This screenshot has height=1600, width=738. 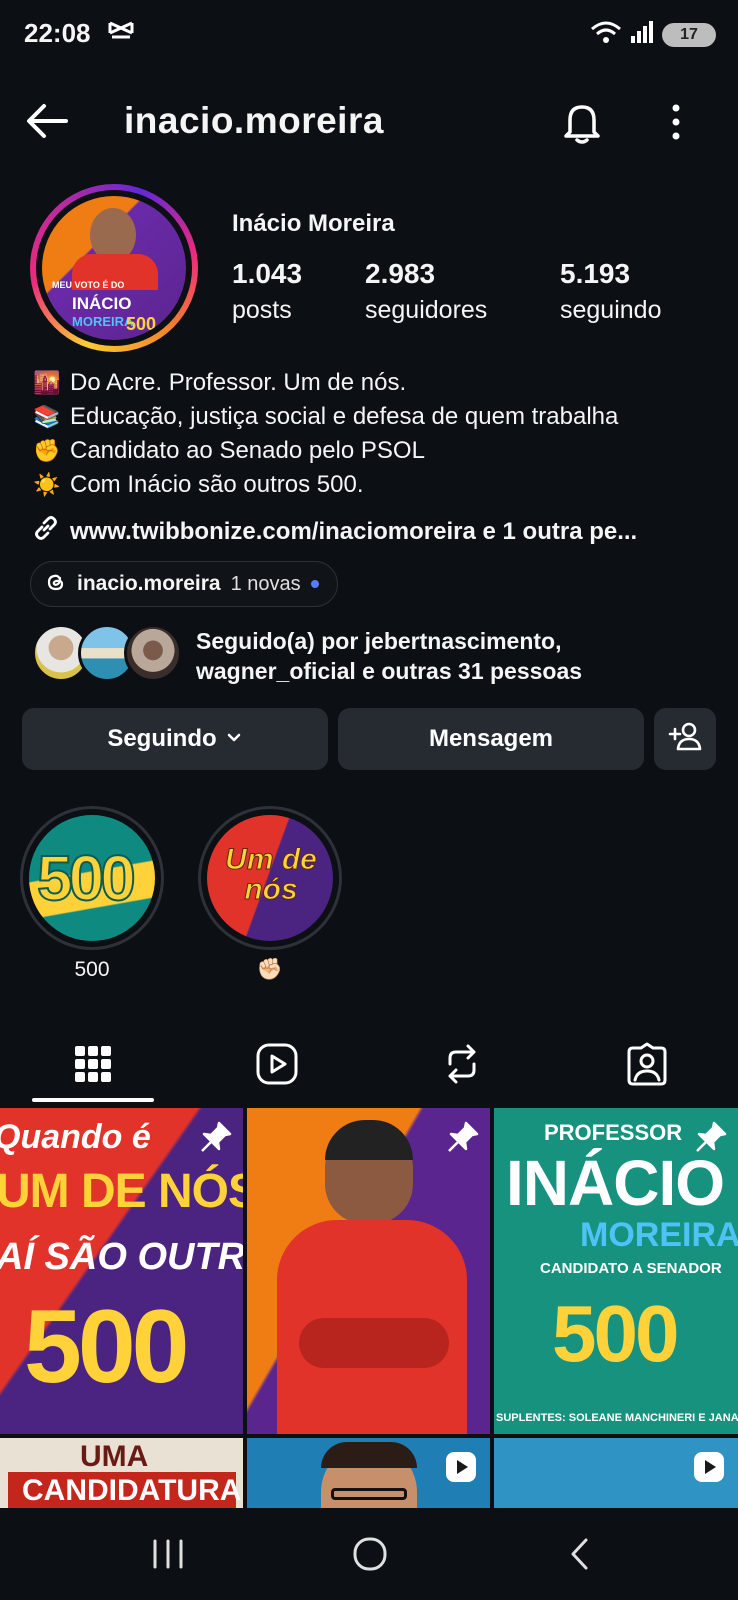 I want to click on back-icon, so click(x=580, y=1556).